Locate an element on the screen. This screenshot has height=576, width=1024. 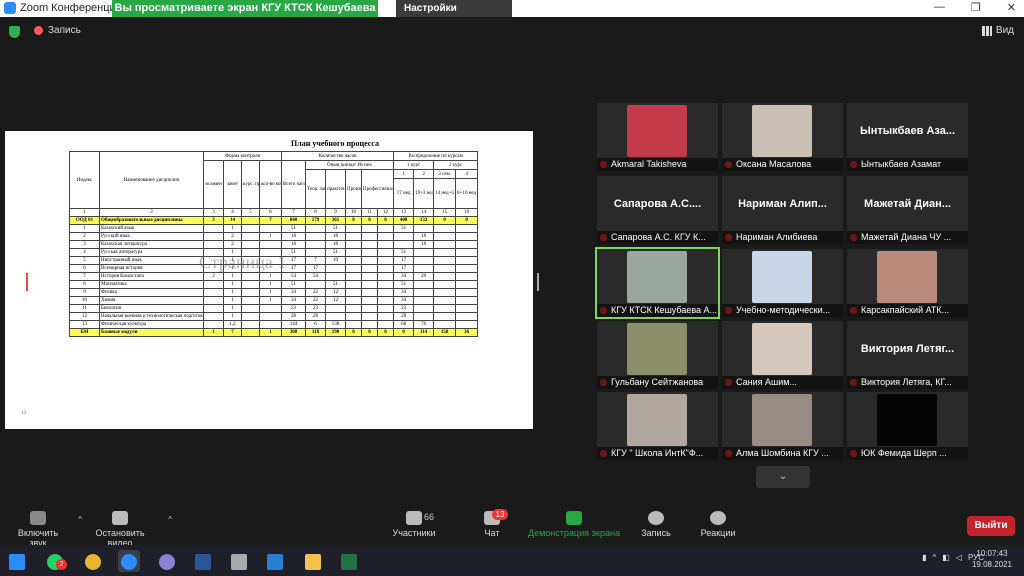
start-button is located at coordinates (17, 561).